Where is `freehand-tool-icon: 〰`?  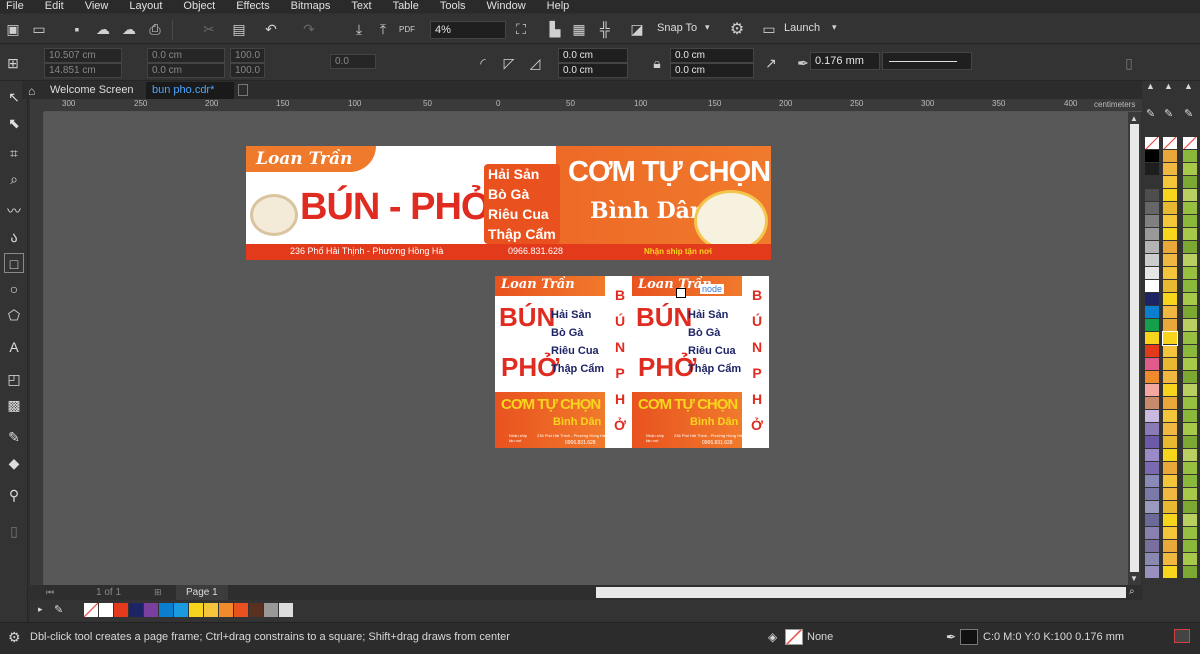
freehand-tool-icon: 〰 is located at coordinates (14, 211).